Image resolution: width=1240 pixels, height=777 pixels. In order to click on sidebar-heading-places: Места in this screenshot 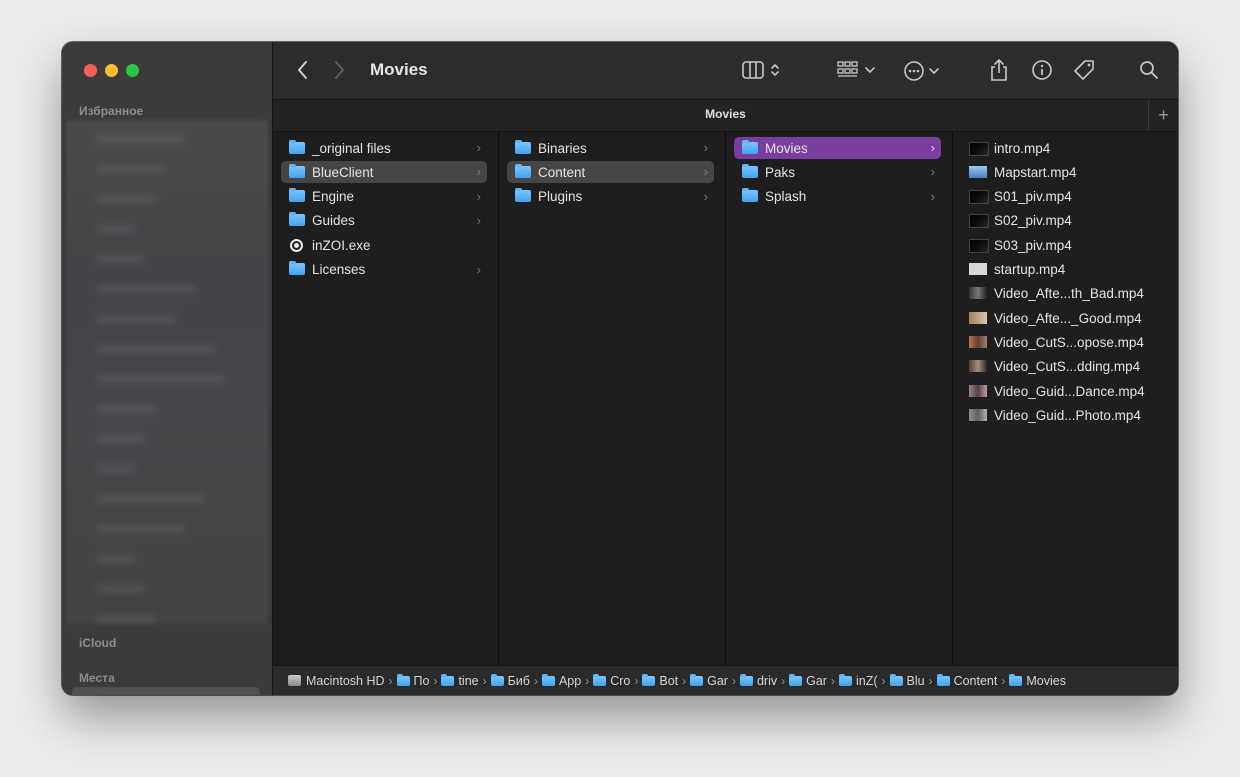, I will do `click(97, 678)`.